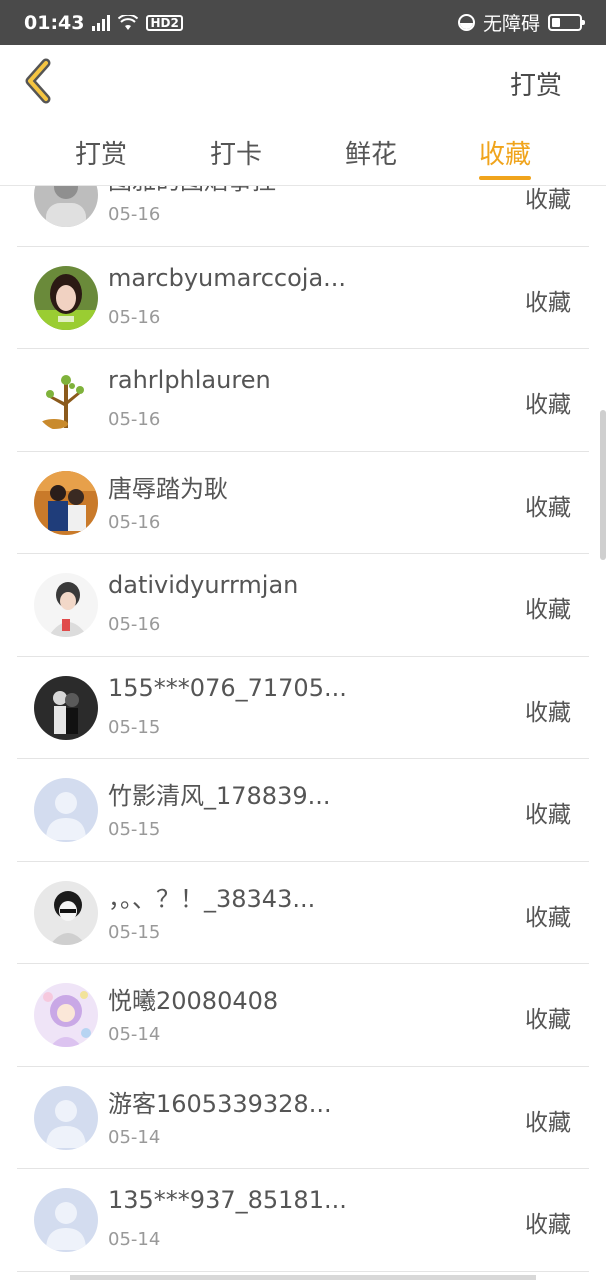  I want to click on back-button, so click(42, 81).